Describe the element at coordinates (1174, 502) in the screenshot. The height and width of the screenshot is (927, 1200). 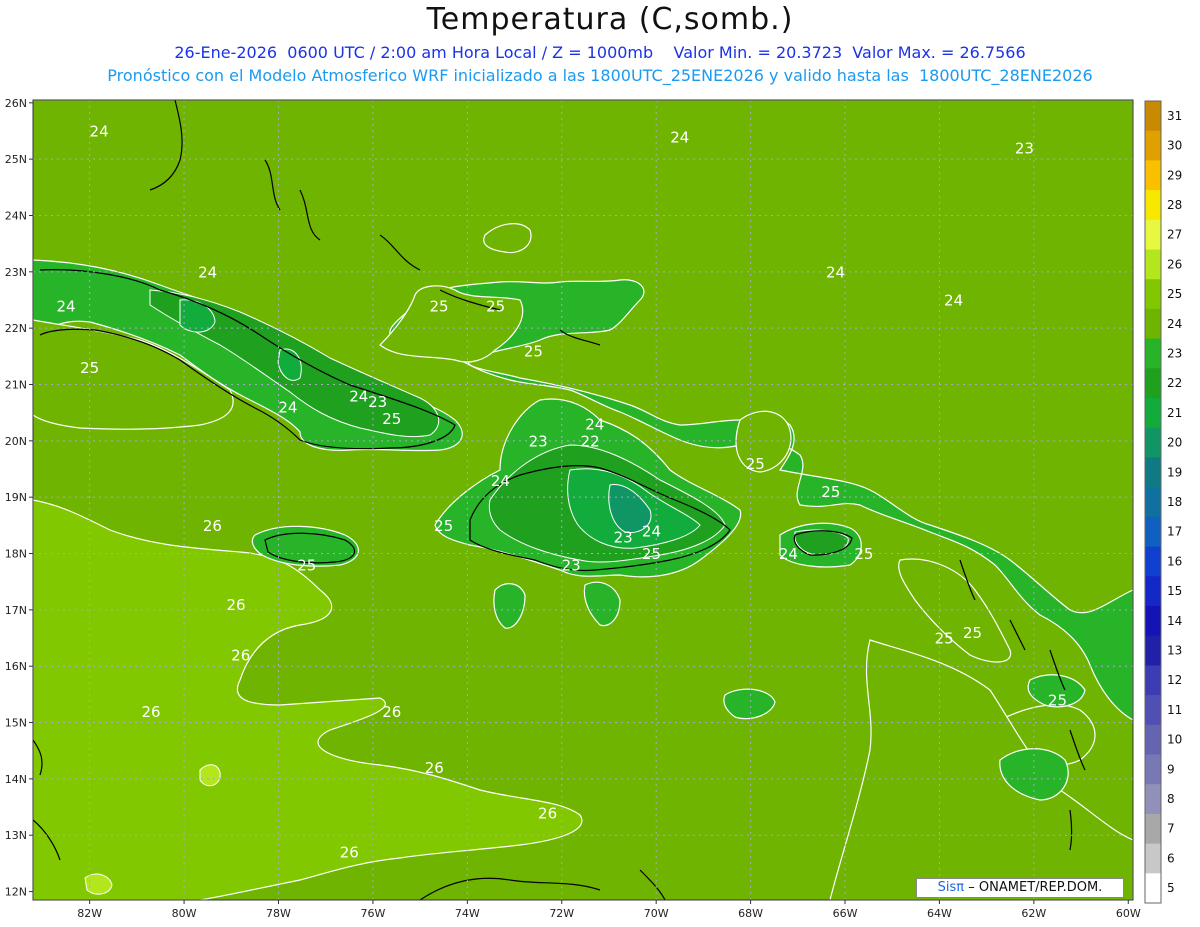
I see `colorbar-label: 18` at that location.